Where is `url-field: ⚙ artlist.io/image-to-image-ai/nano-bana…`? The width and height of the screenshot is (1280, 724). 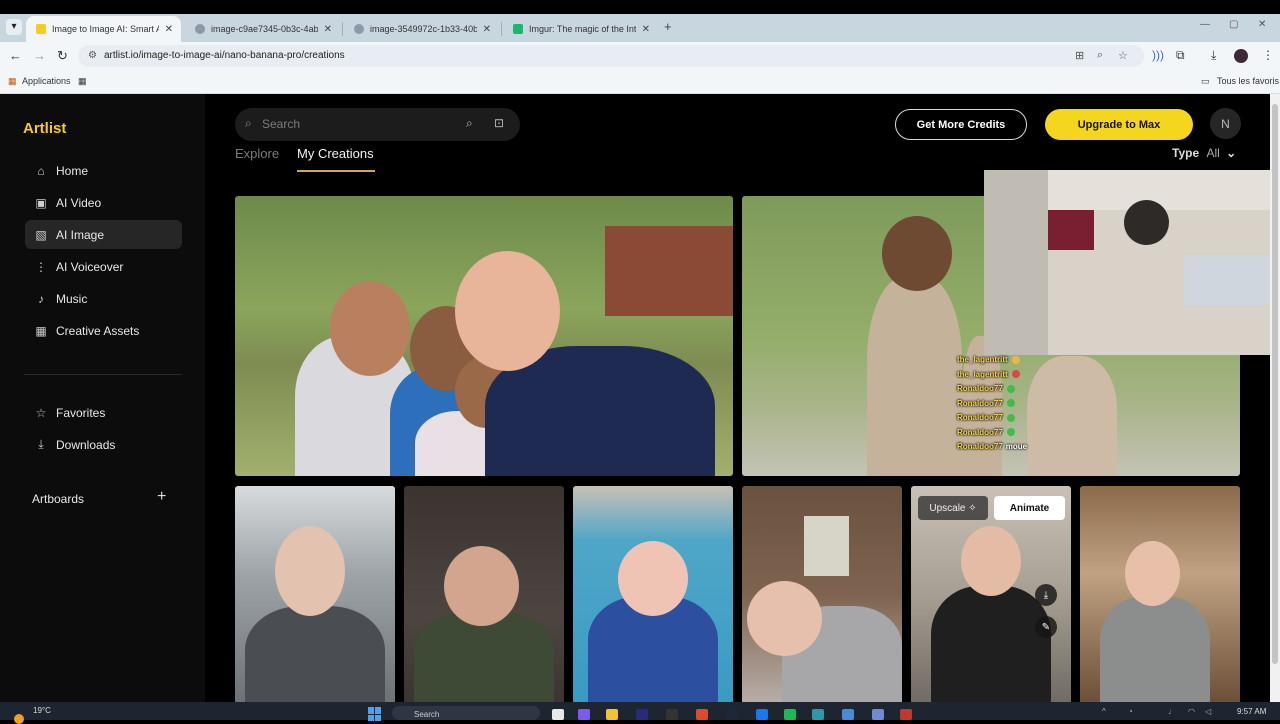
url-field: ⚙ artlist.io/image-to-image-ai/nano-bana… is located at coordinates (611, 56).